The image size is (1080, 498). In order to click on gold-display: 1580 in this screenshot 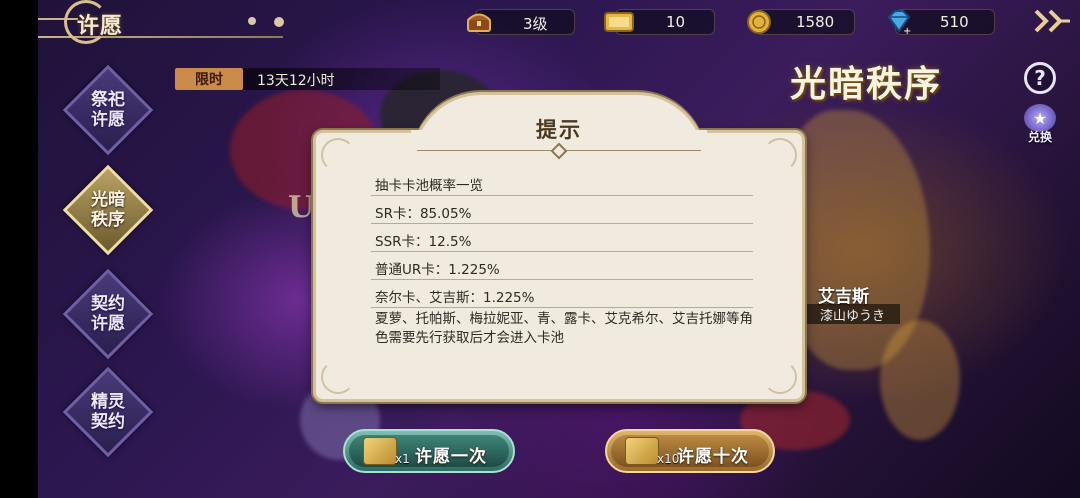, I will do `click(801, 22)`.